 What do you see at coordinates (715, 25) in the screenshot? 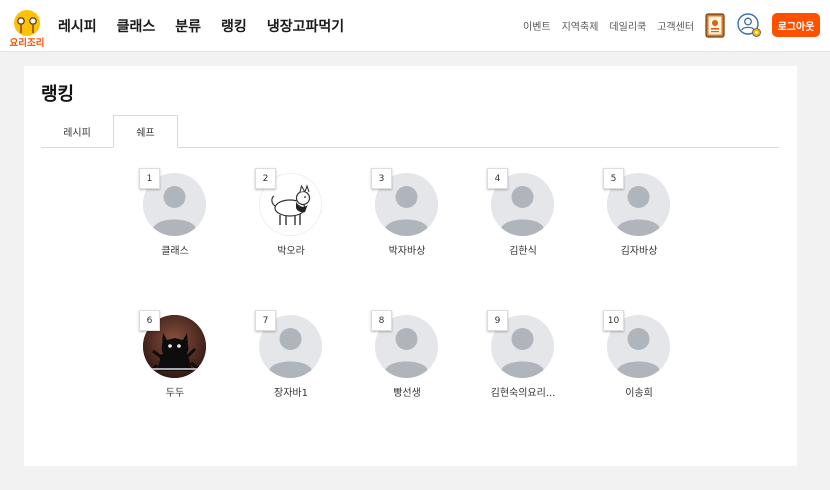
I see `recipe-book-icon` at bounding box center [715, 25].